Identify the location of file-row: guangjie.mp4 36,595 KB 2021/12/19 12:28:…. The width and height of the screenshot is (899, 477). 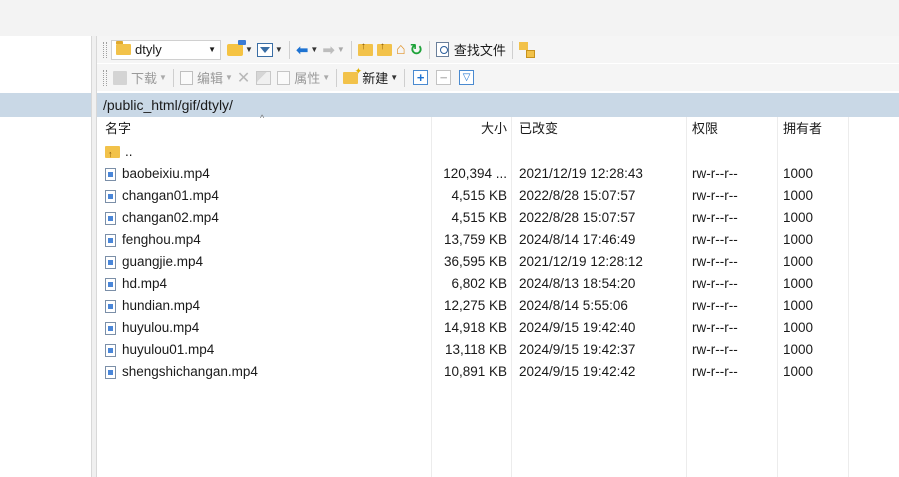
(498, 262).